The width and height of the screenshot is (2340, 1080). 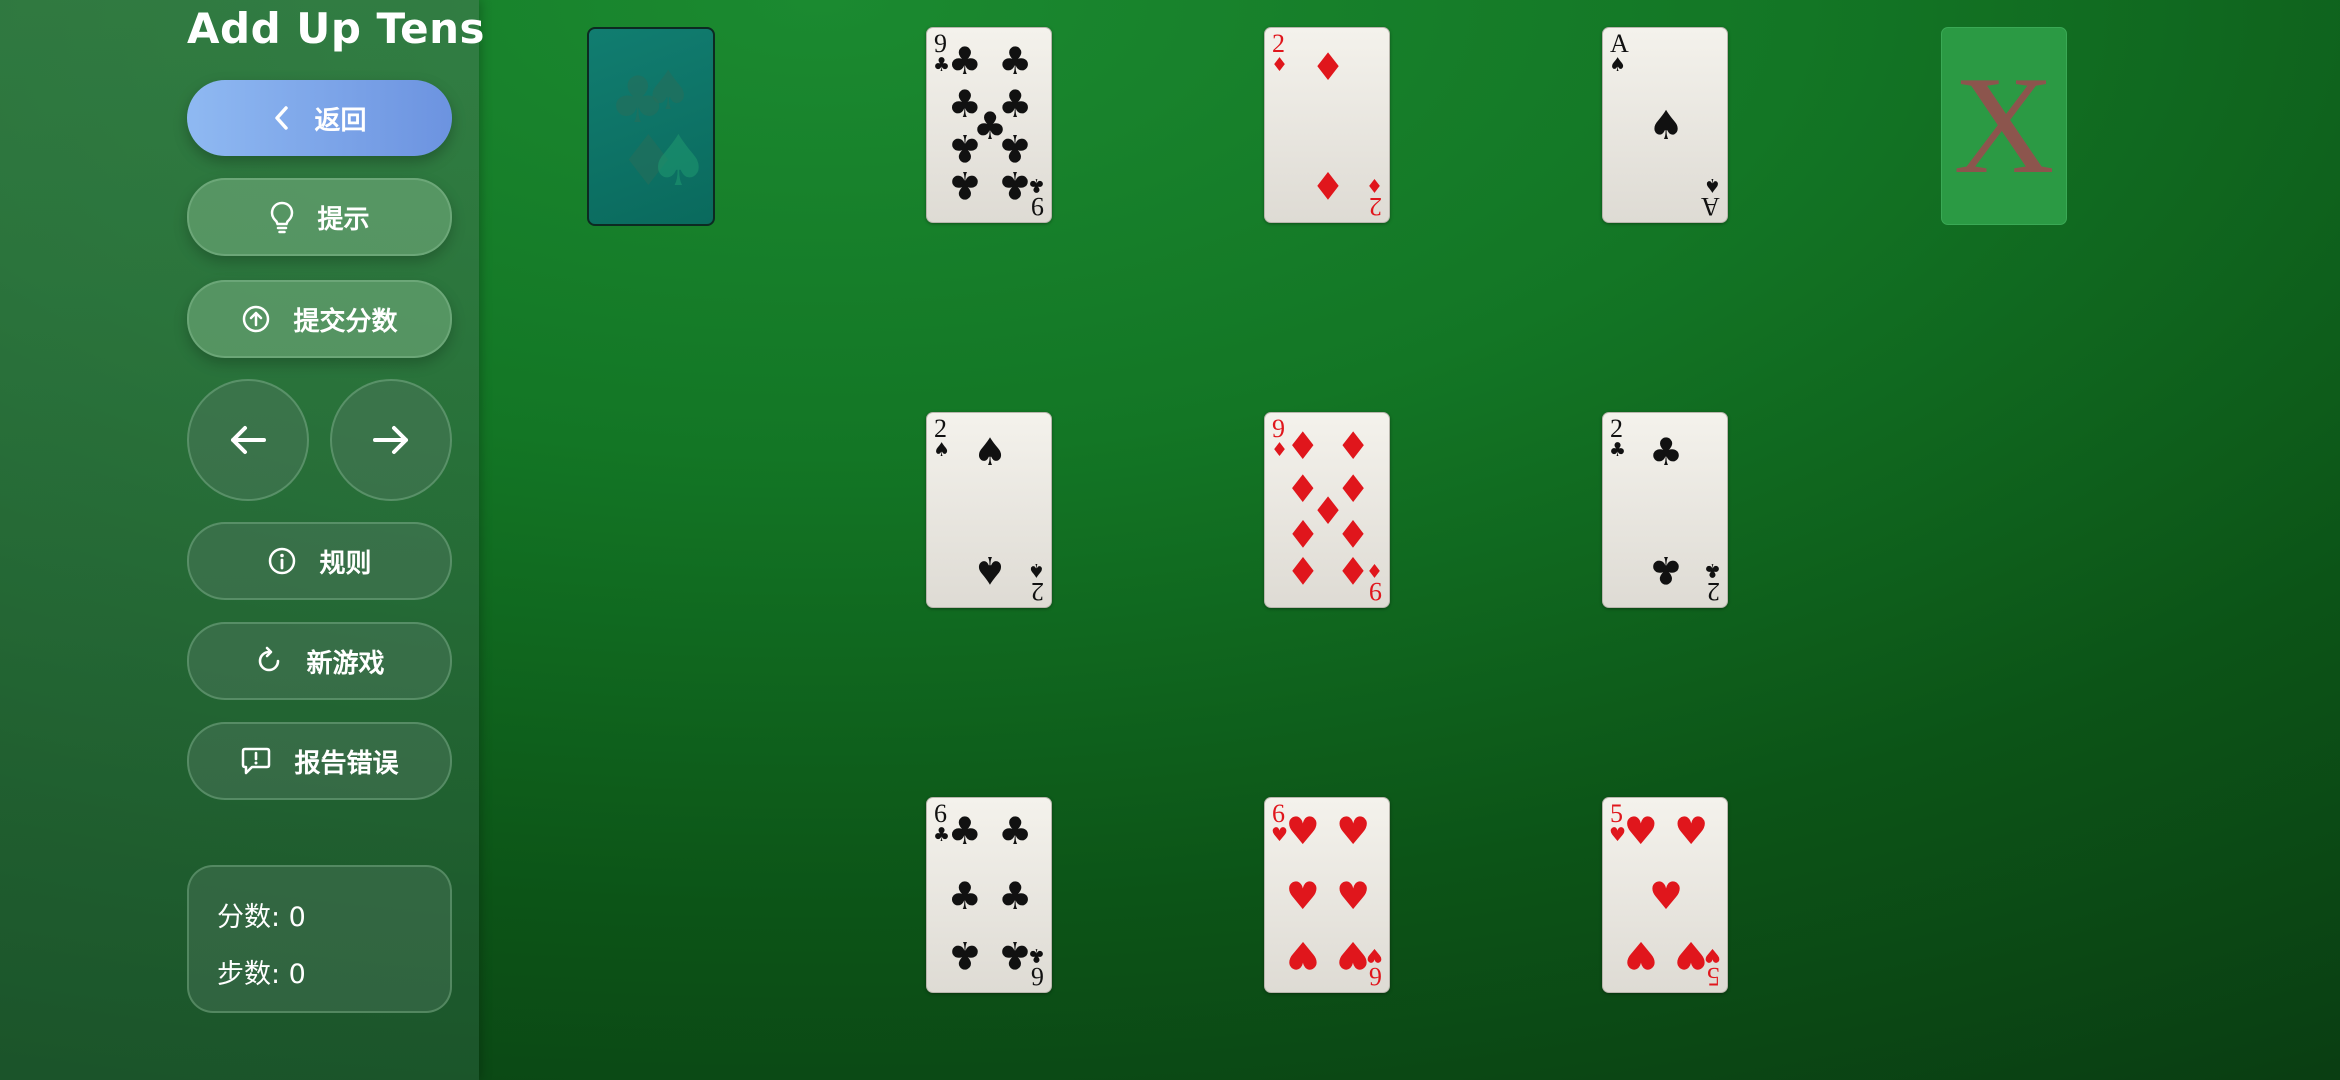 What do you see at coordinates (1327, 510) in the screenshot?
I see `playing-card: 9 ♦ 9 ♦ ♦ ♦ ♦ ♦ ♦ ♦ ♦ ♦ ♦` at bounding box center [1327, 510].